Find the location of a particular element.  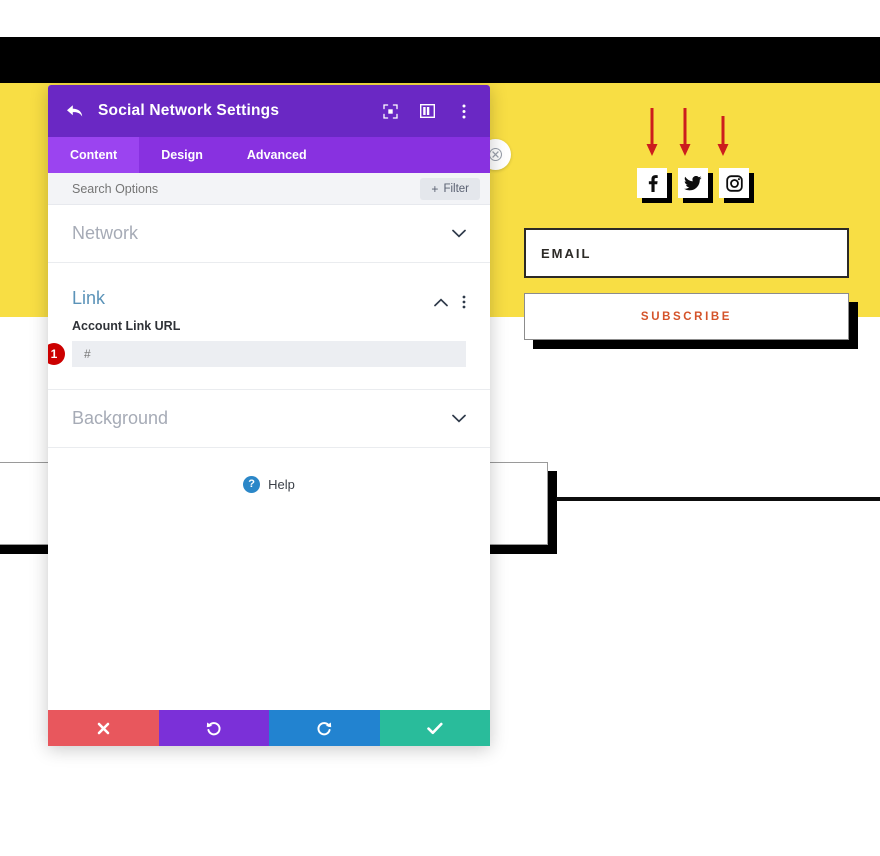

social-link-twitter is located at coordinates (693, 183).